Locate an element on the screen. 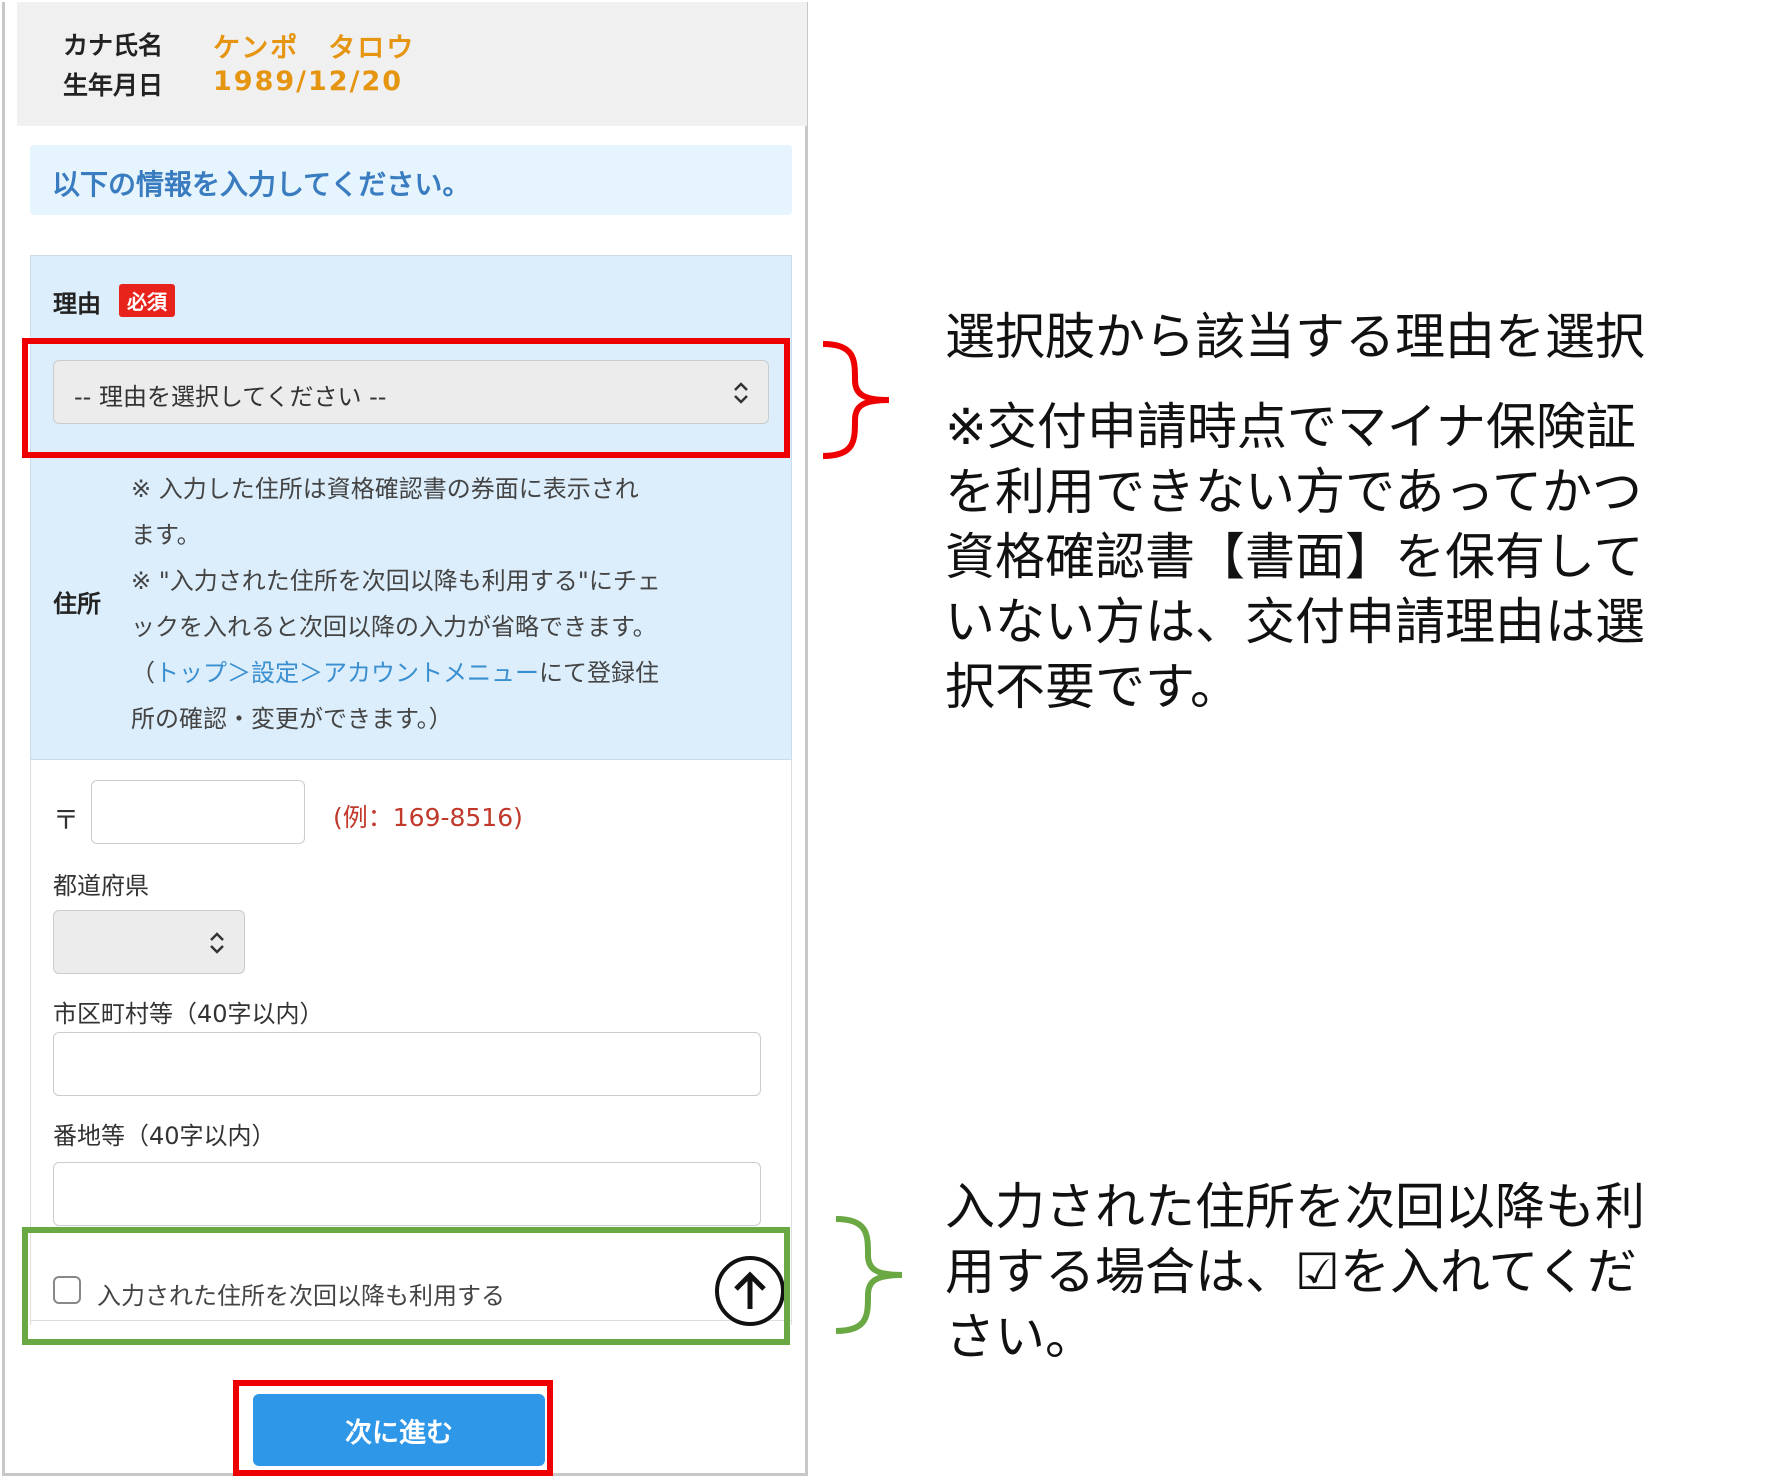 The width and height of the screenshot is (1765, 1478). address-note-line: ックを入れると次回以降の入力が省略できます。 is located at coordinates (394, 627).